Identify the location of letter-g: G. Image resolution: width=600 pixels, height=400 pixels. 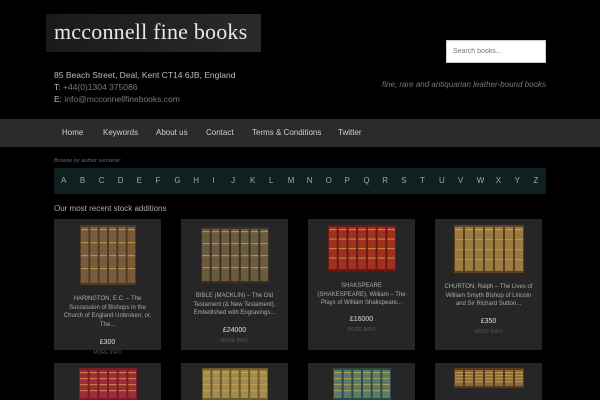
(177, 180).